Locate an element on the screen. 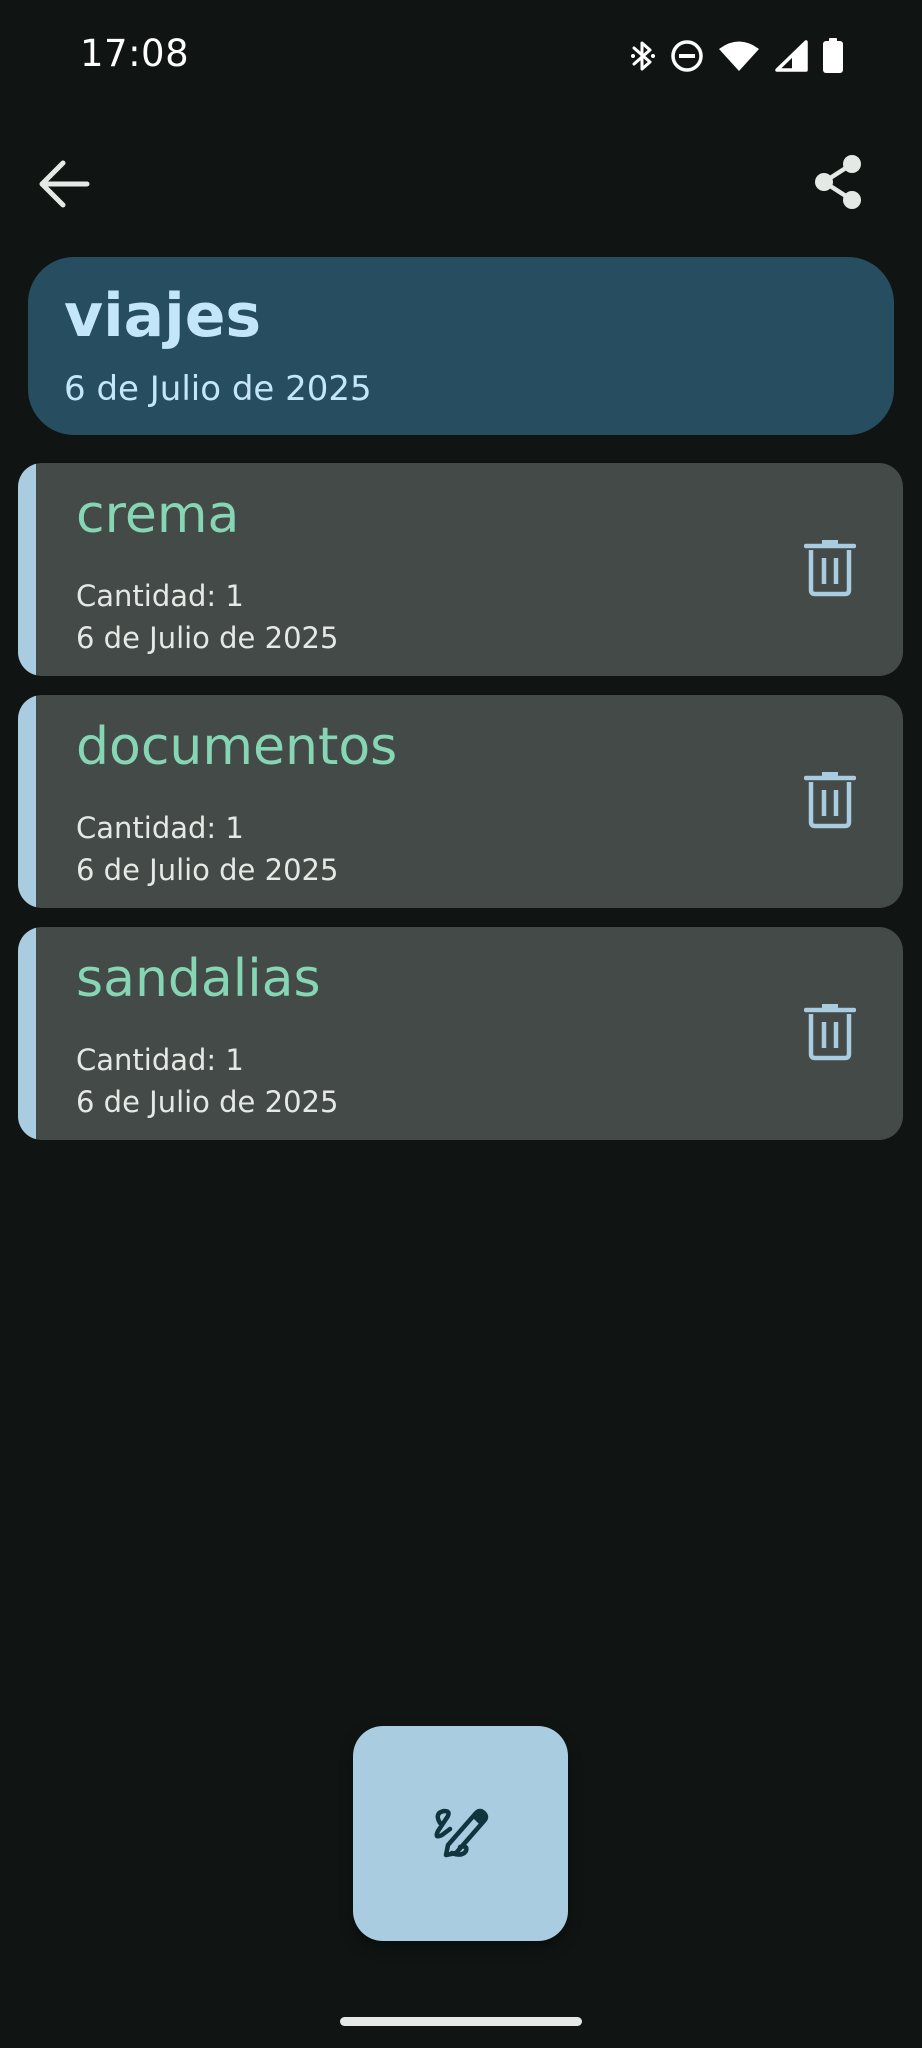  item-name: sandalias is located at coordinates (198, 979).